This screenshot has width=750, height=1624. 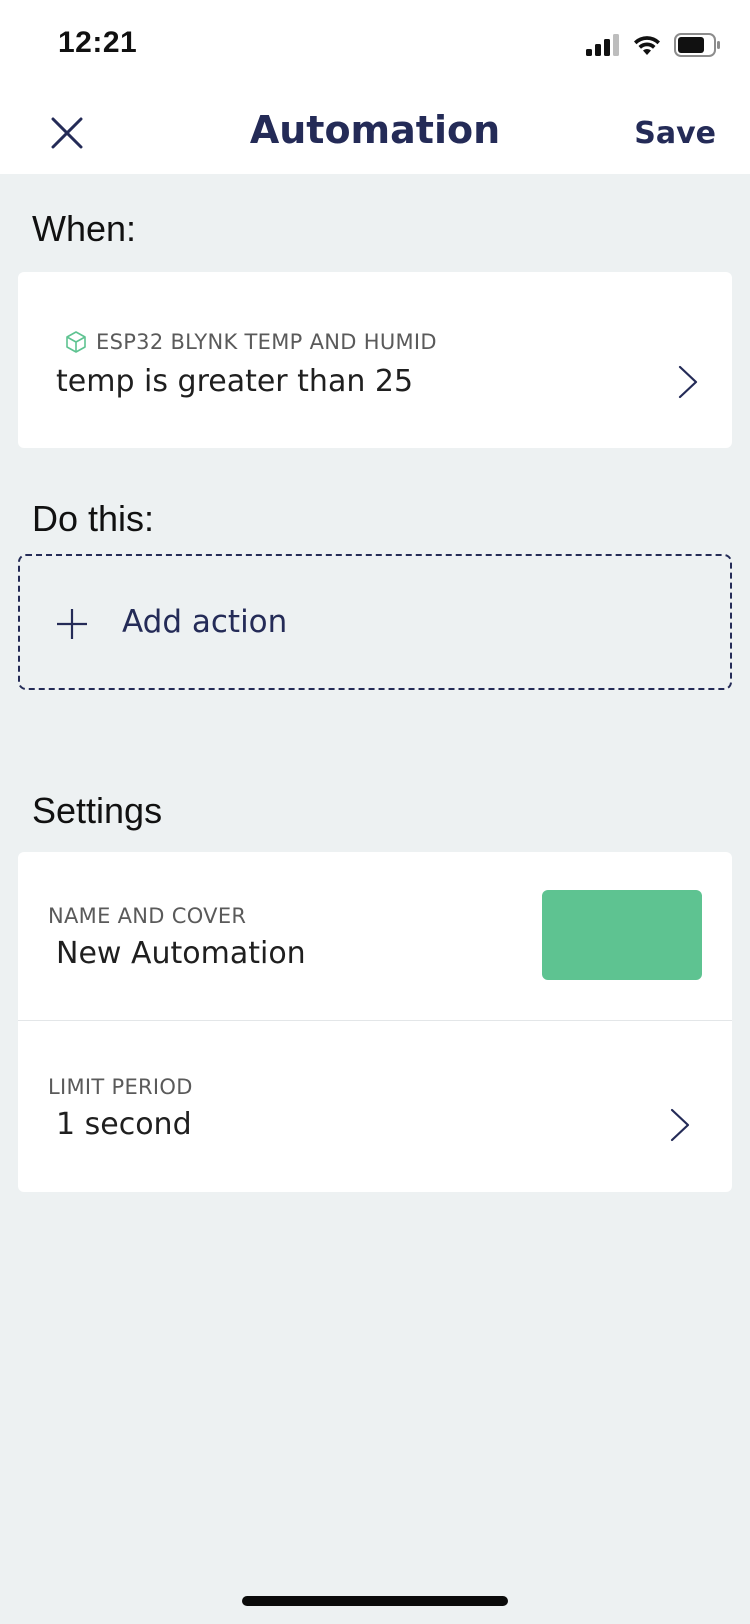 I want to click on limit-period-value: 1 second, so click(x=124, y=1124).